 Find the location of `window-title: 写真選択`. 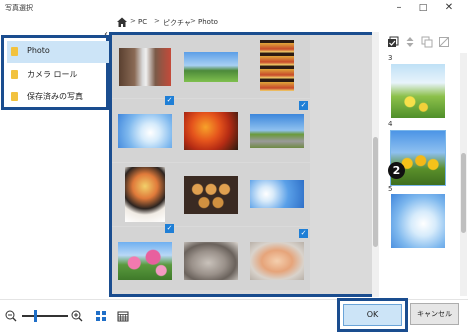

window-title: 写真選択 is located at coordinates (19, 8).